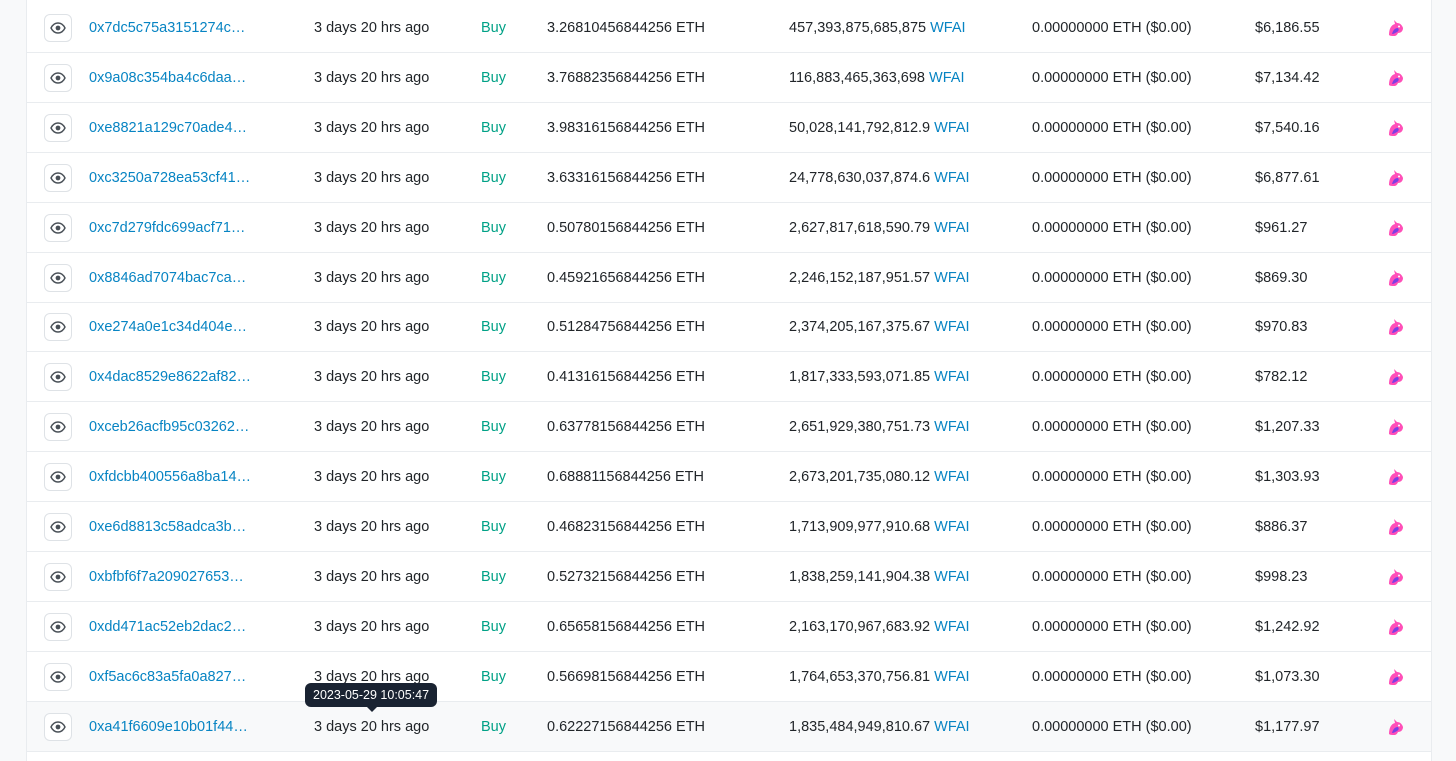  What do you see at coordinates (1281, 376) in the screenshot?
I see `txn-value: $782.12` at bounding box center [1281, 376].